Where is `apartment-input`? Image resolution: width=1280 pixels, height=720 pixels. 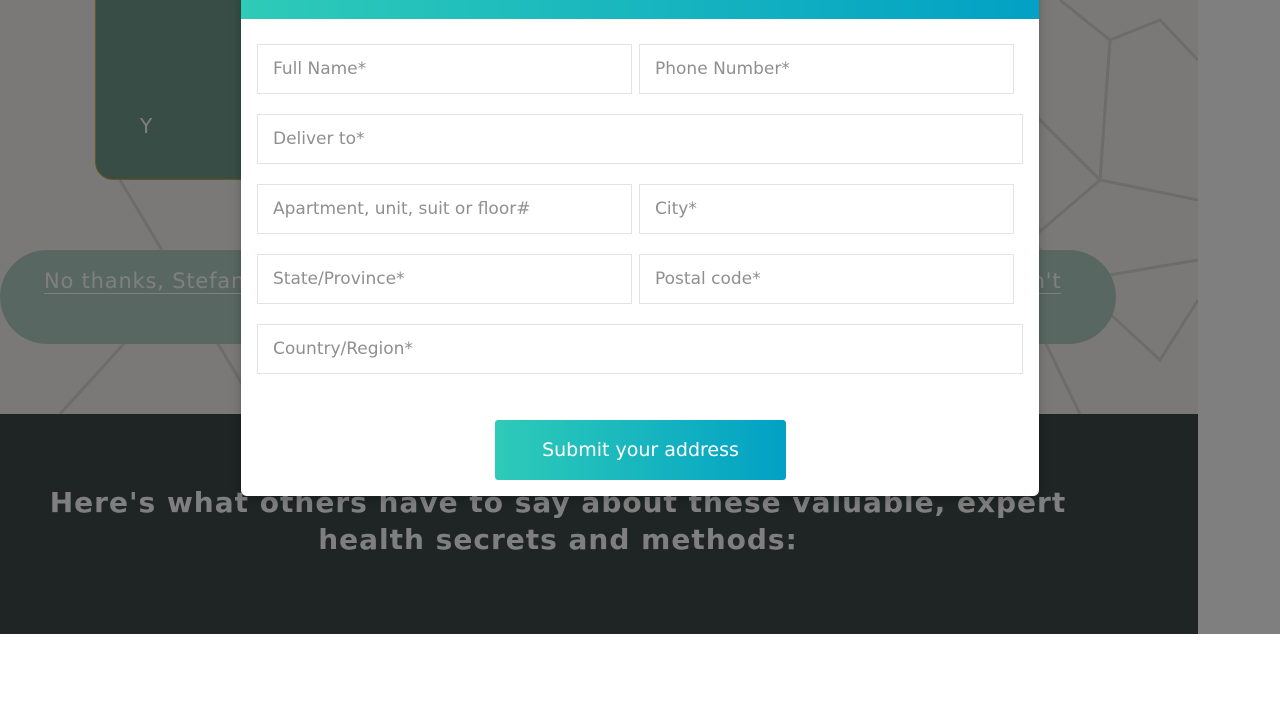
apartment-input is located at coordinates (444, 209).